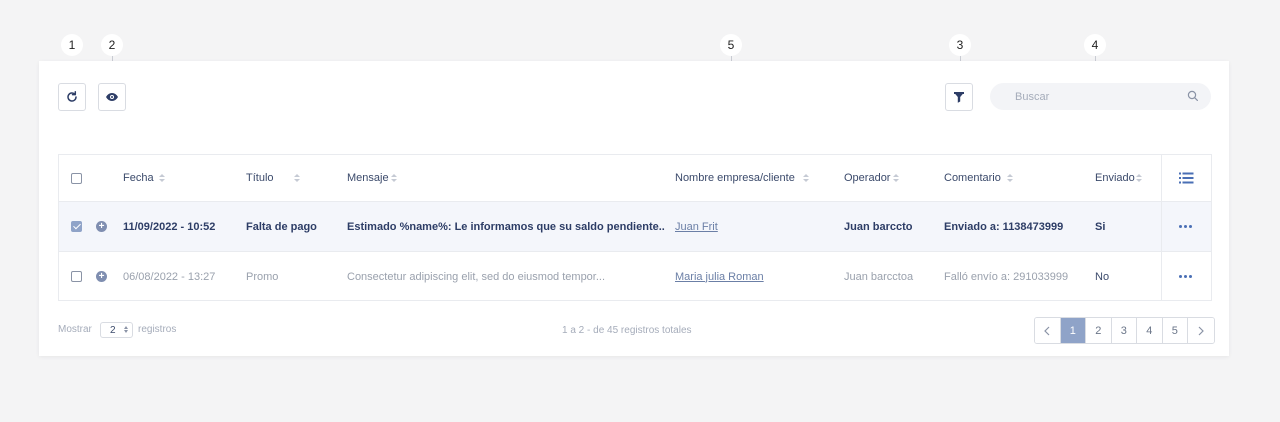 Image resolution: width=1280 pixels, height=422 pixels. I want to click on column-header-enviado: Enviado, so click(1118, 178).